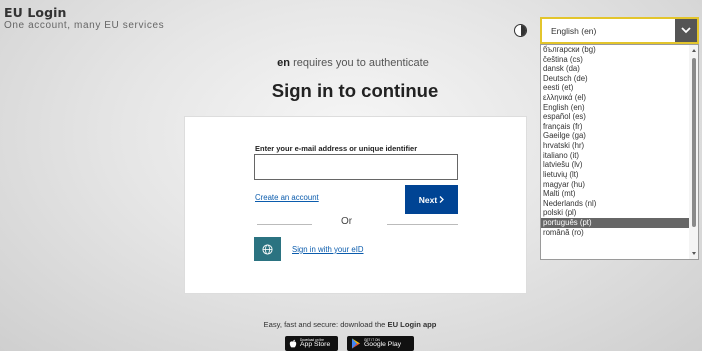 The width and height of the screenshot is (702, 351). I want to click on app-store-label: App Store, so click(315, 344).